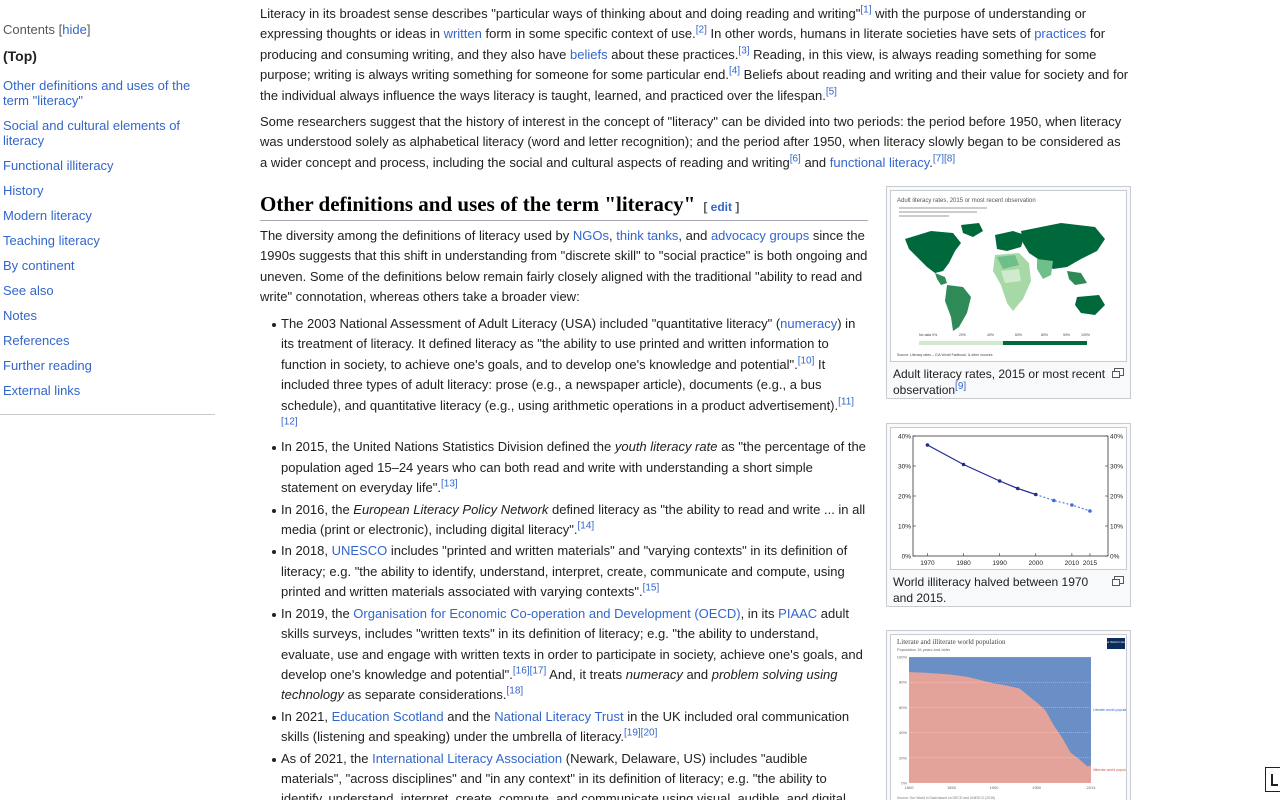 The width and height of the screenshot is (1280, 800). I want to click on citation-6: [6], so click(795, 158).